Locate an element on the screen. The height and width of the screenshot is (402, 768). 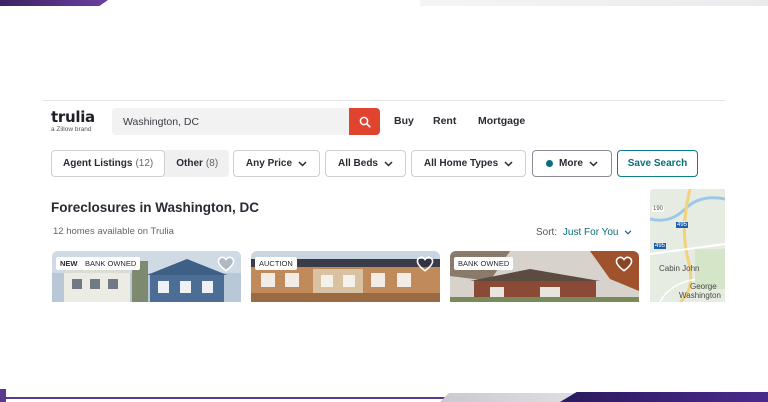
listing-card: AUCTION is located at coordinates (345, 276).